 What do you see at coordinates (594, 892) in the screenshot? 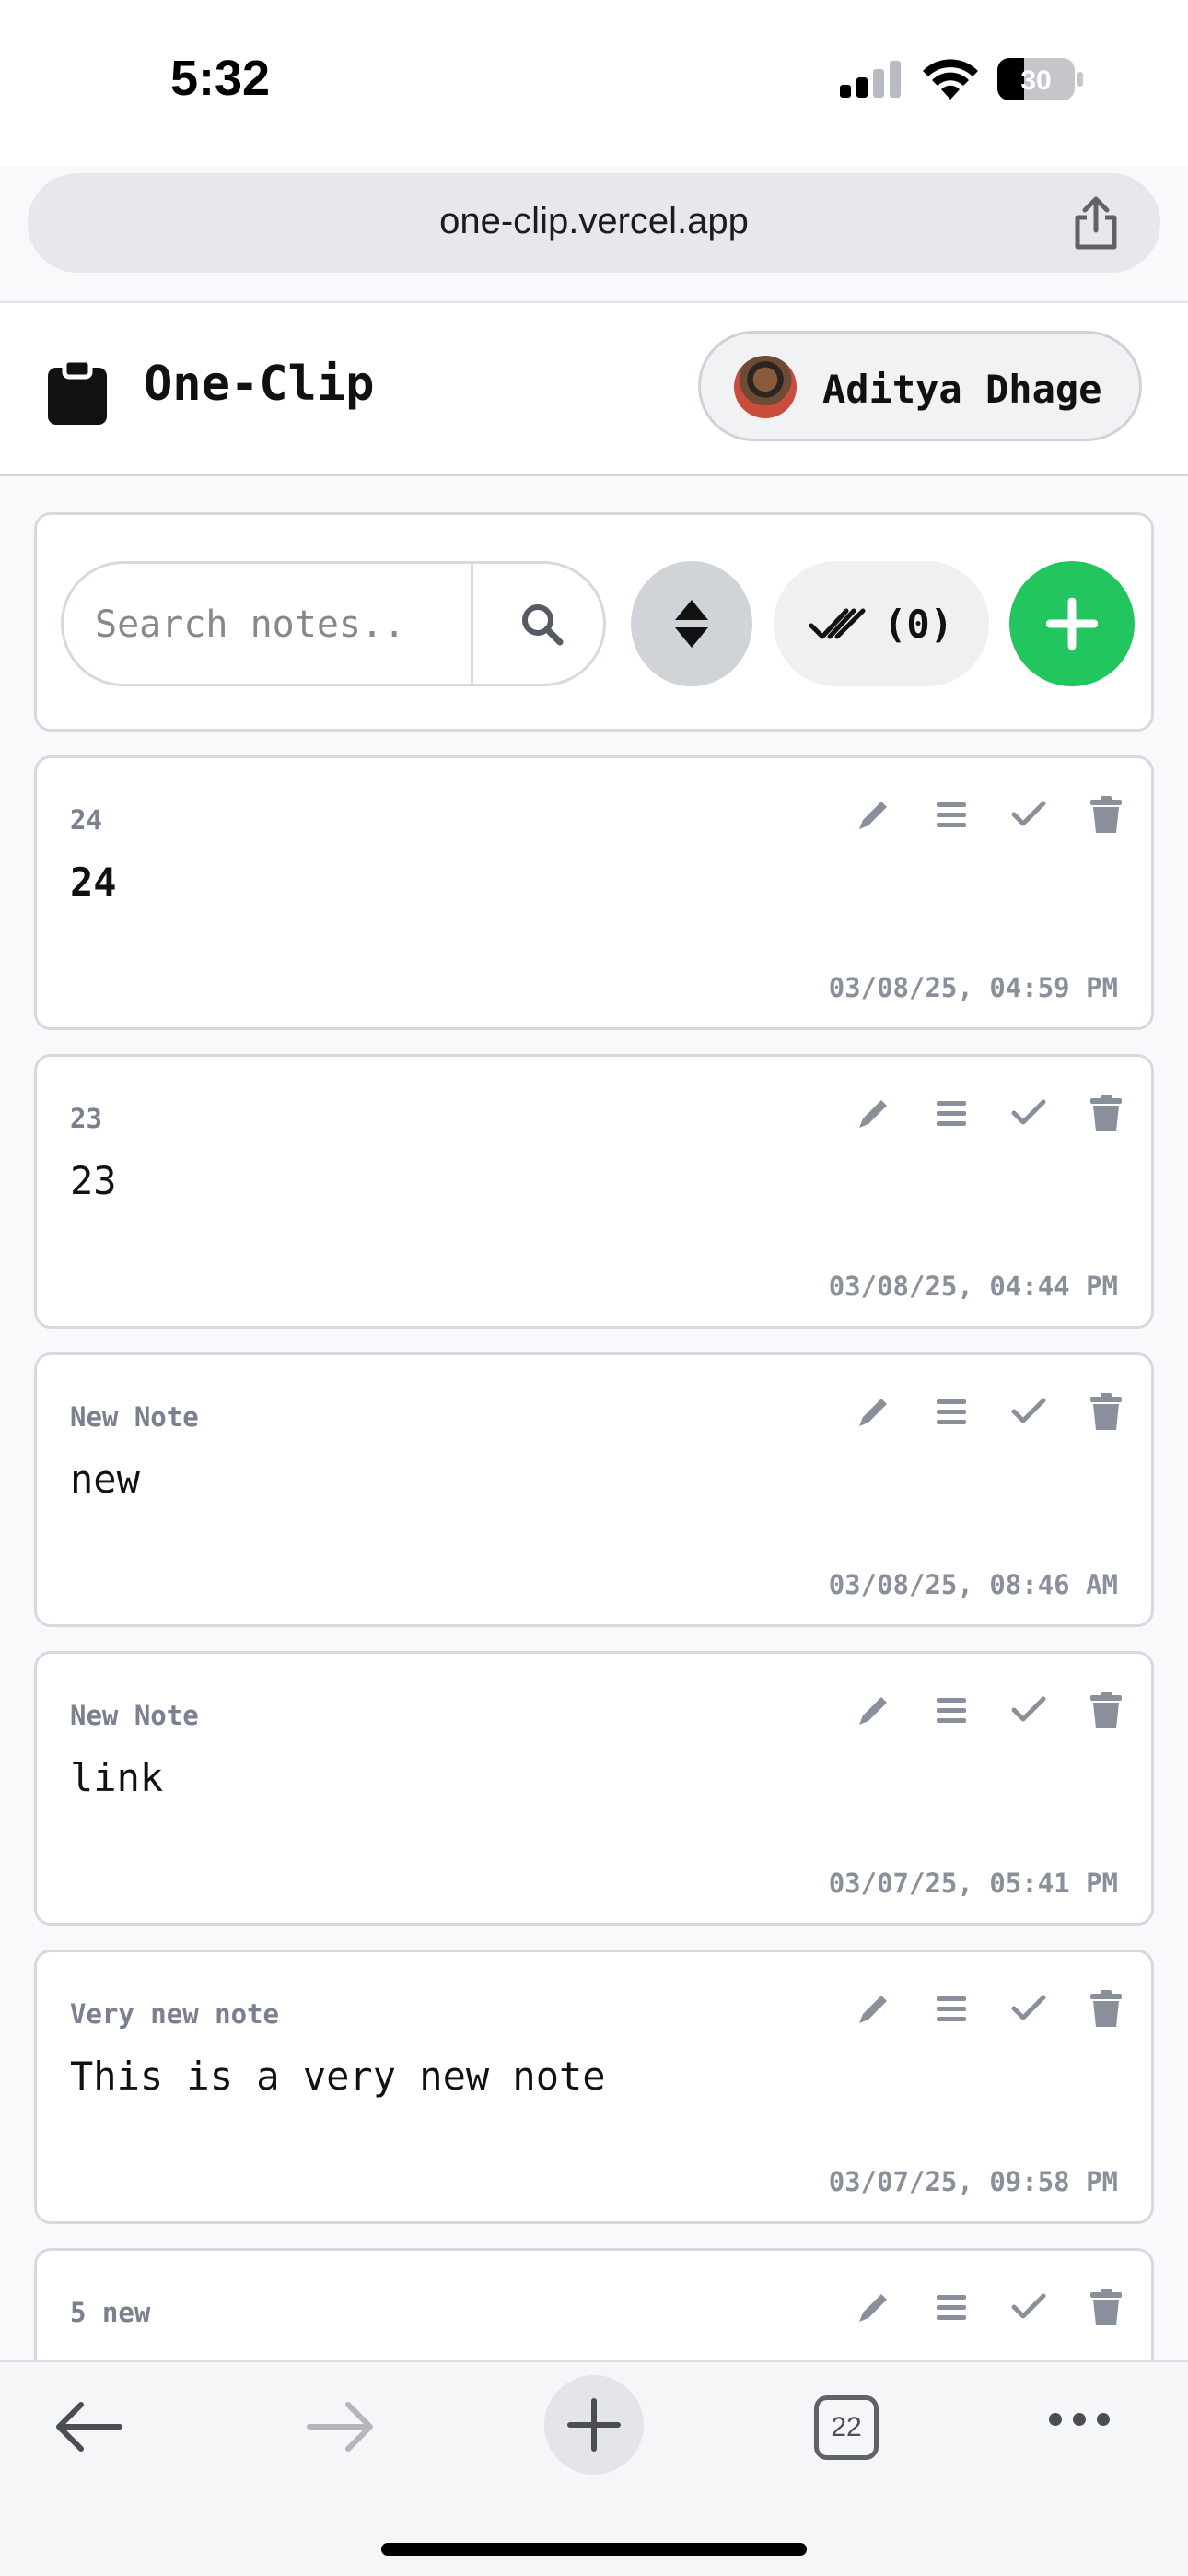
I see `note-card: 24 24 03/08/25, 04:59 PM` at bounding box center [594, 892].